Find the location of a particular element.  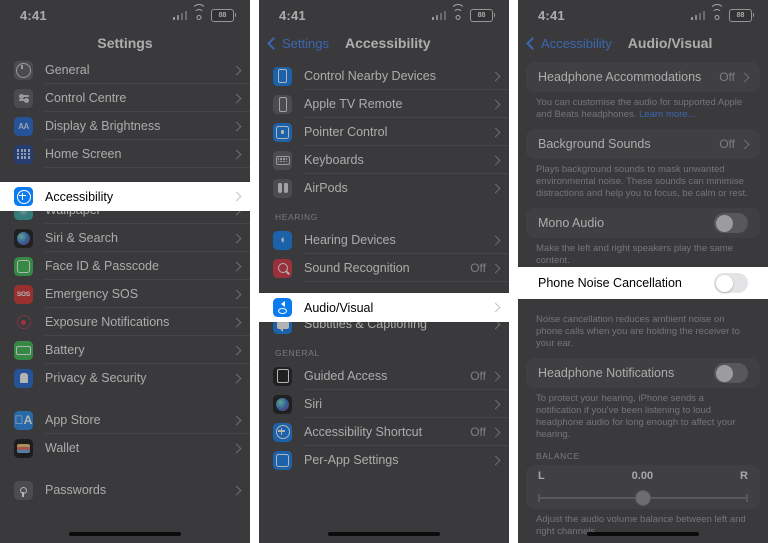

sidebar-item-battery: Battery is located at coordinates (125, 350).